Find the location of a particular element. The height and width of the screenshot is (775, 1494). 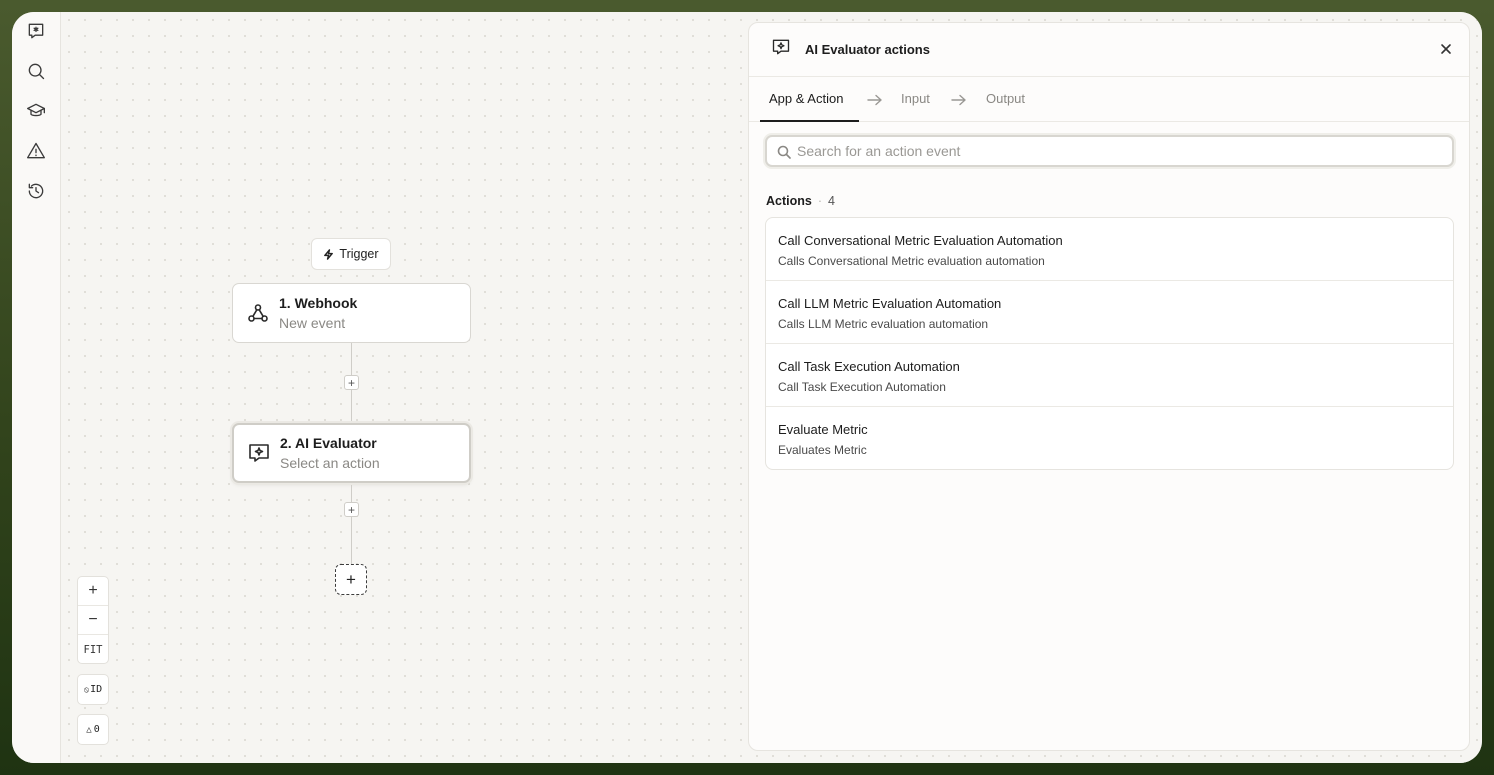

connector-line is located at coordinates (351, 524).